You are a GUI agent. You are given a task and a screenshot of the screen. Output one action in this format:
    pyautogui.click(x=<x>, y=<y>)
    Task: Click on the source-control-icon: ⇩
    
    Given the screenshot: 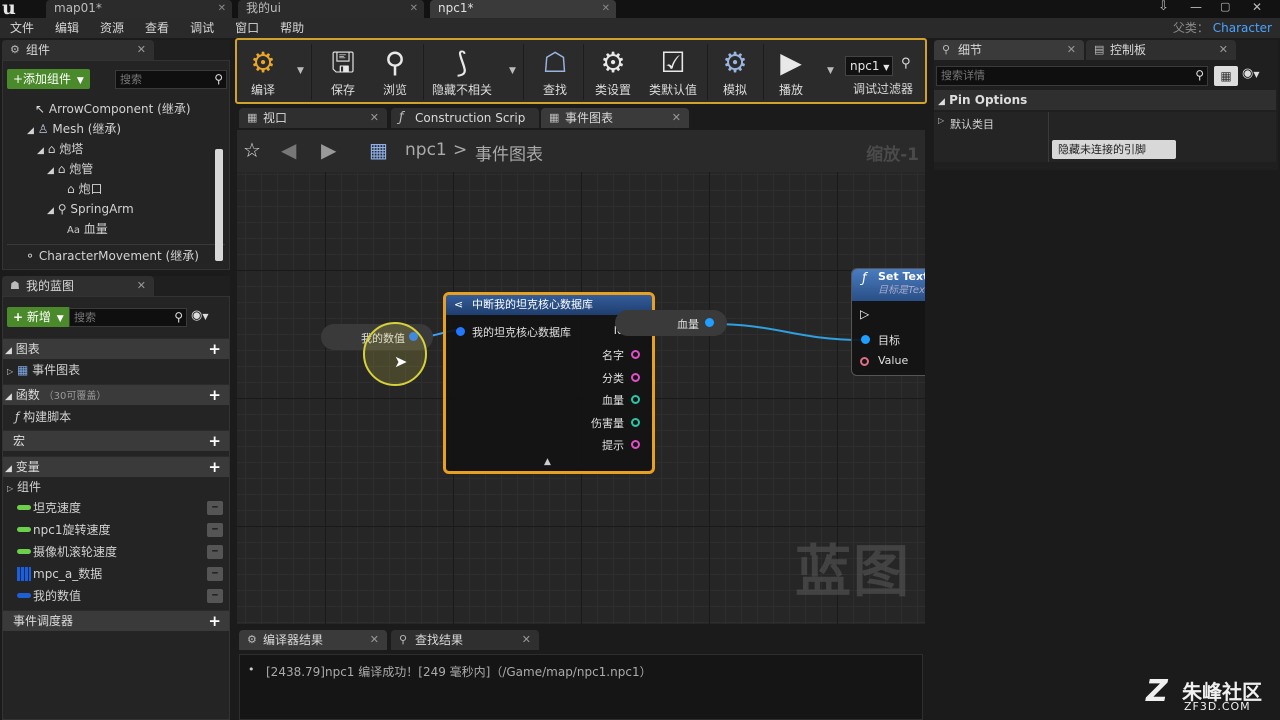 What is the action you would take?
    pyautogui.click(x=1163, y=7)
    